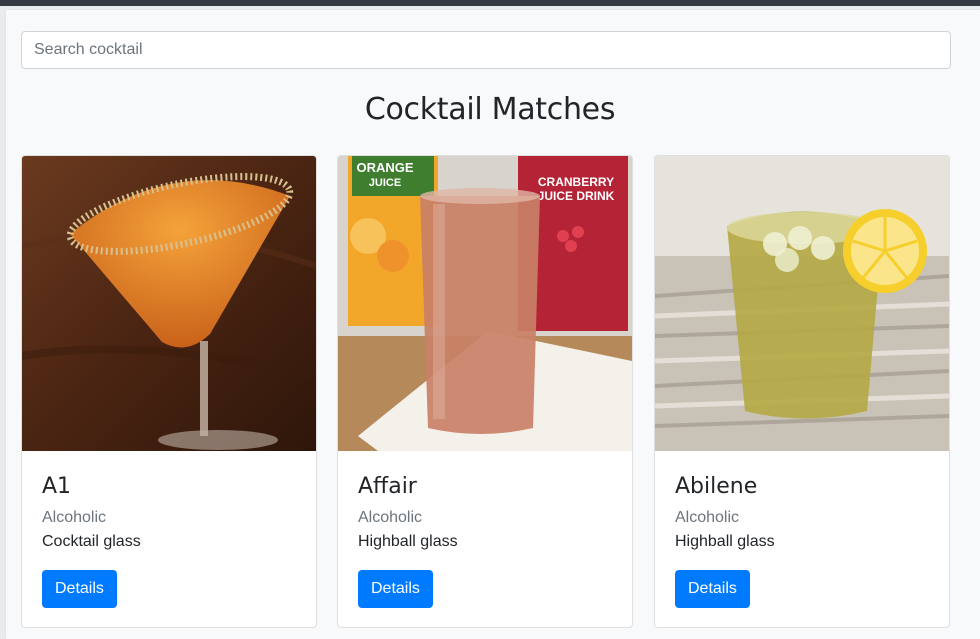  What do you see at coordinates (576, 196) in the screenshot?
I see `carton-text: JUICE DRINK` at bounding box center [576, 196].